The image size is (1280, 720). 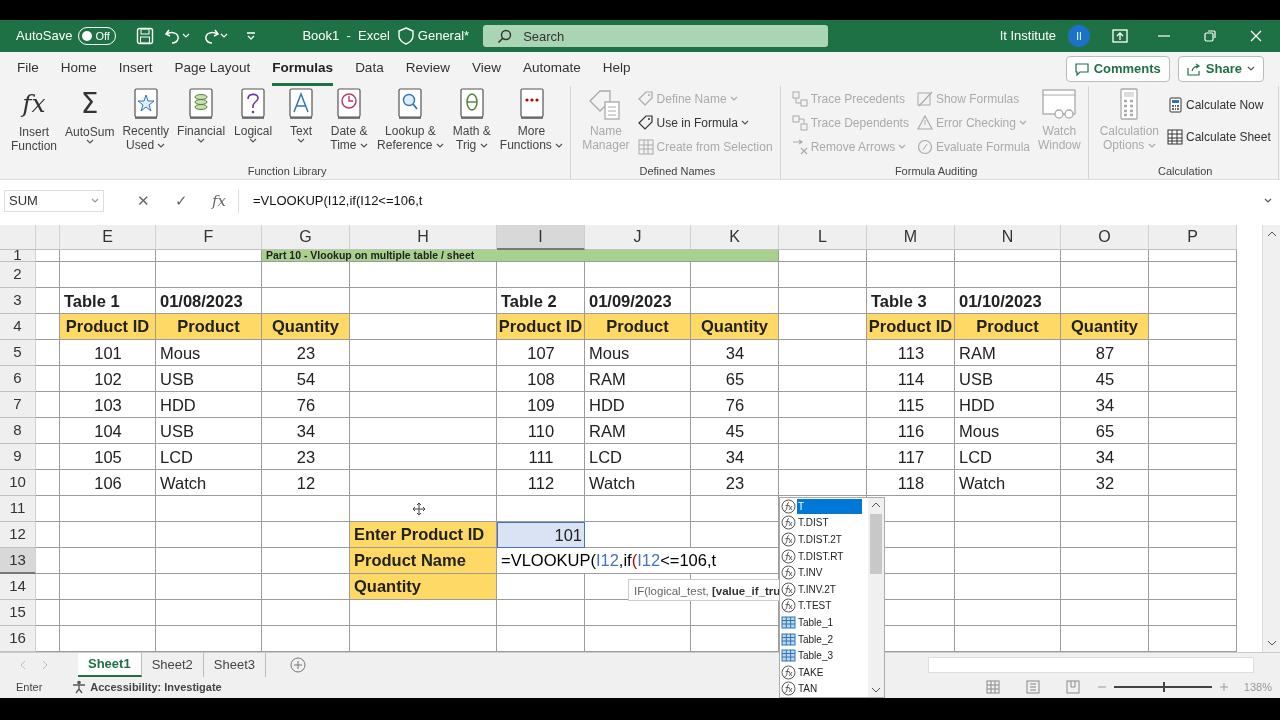 I want to click on row-header: 8, so click(x=18, y=431).